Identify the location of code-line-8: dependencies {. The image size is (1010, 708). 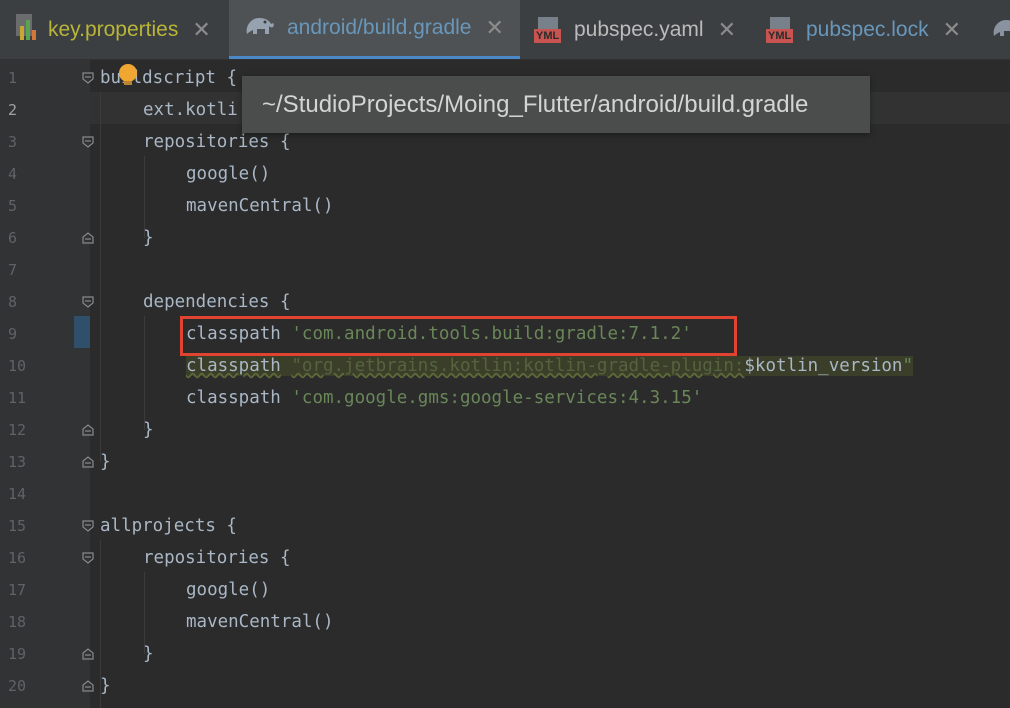
(217, 302).